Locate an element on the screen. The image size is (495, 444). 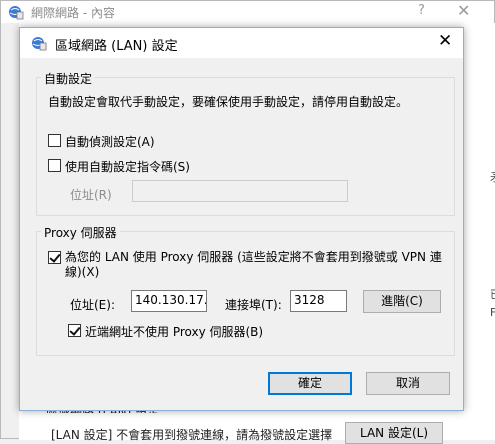
proxy-group-label: Proxy 伺服器 is located at coordinates (80, 232).